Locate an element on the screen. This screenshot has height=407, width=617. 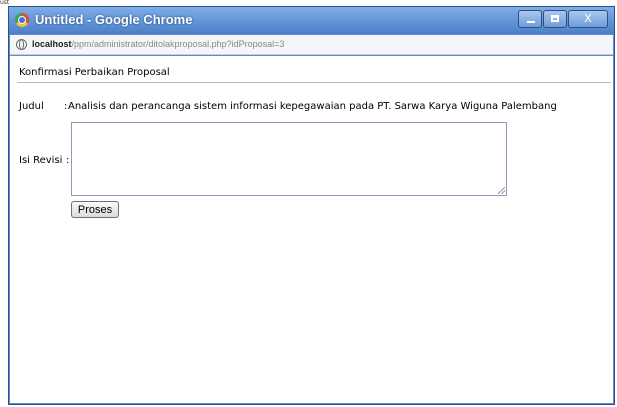
proses-button: Proses is located at coordinates (95, 209).